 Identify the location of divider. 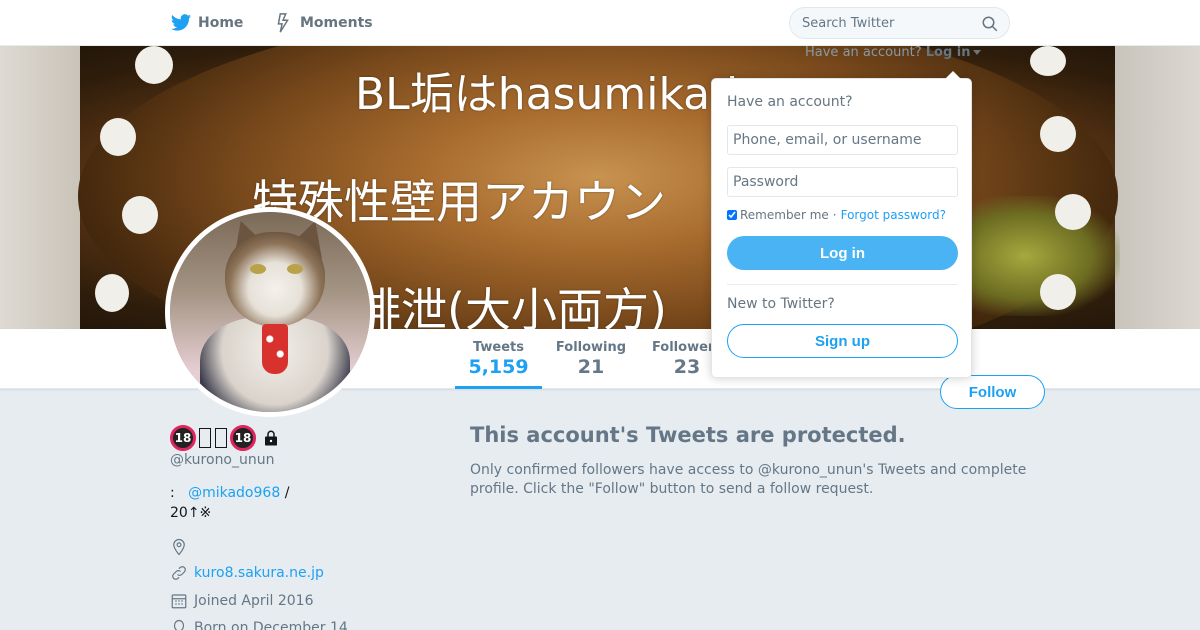
(842, 284).